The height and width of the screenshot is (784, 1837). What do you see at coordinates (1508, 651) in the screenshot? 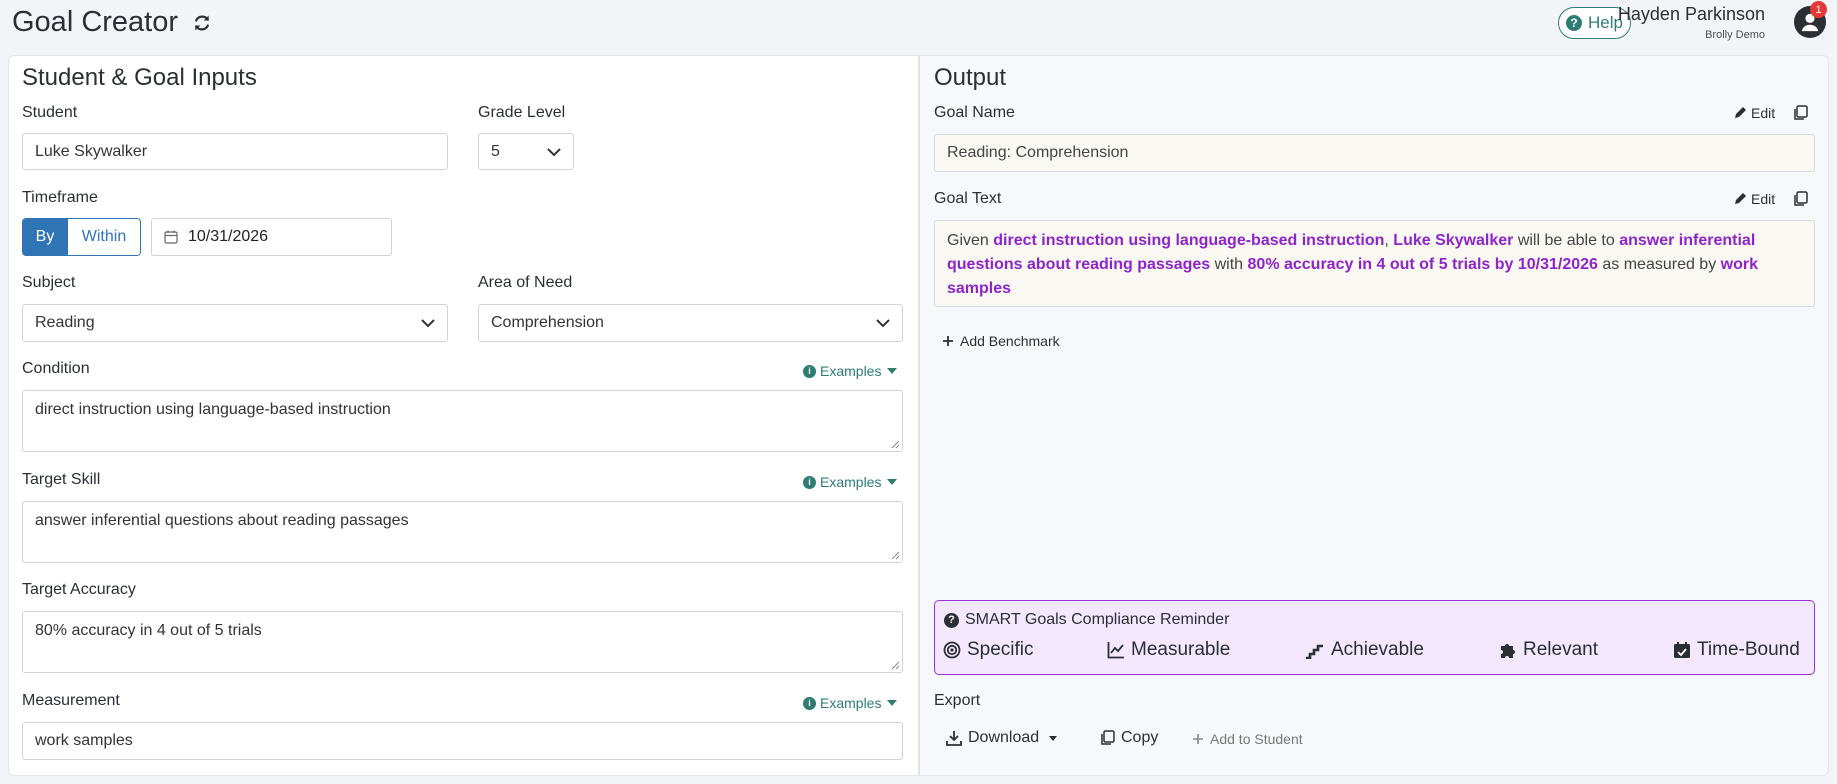
I see `puzzle-icon` at bounding box center [1508, 651].